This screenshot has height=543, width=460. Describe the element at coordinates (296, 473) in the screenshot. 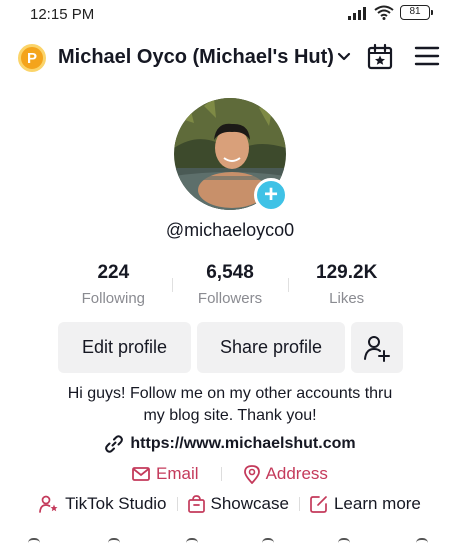

I see `address-label: Address` at that location.